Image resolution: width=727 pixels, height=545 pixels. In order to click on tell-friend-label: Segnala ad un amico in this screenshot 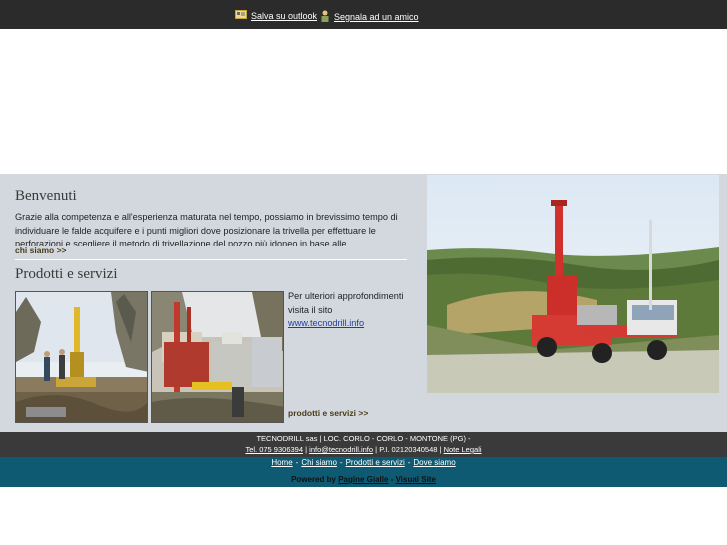, I will do `click(376, 17)`.